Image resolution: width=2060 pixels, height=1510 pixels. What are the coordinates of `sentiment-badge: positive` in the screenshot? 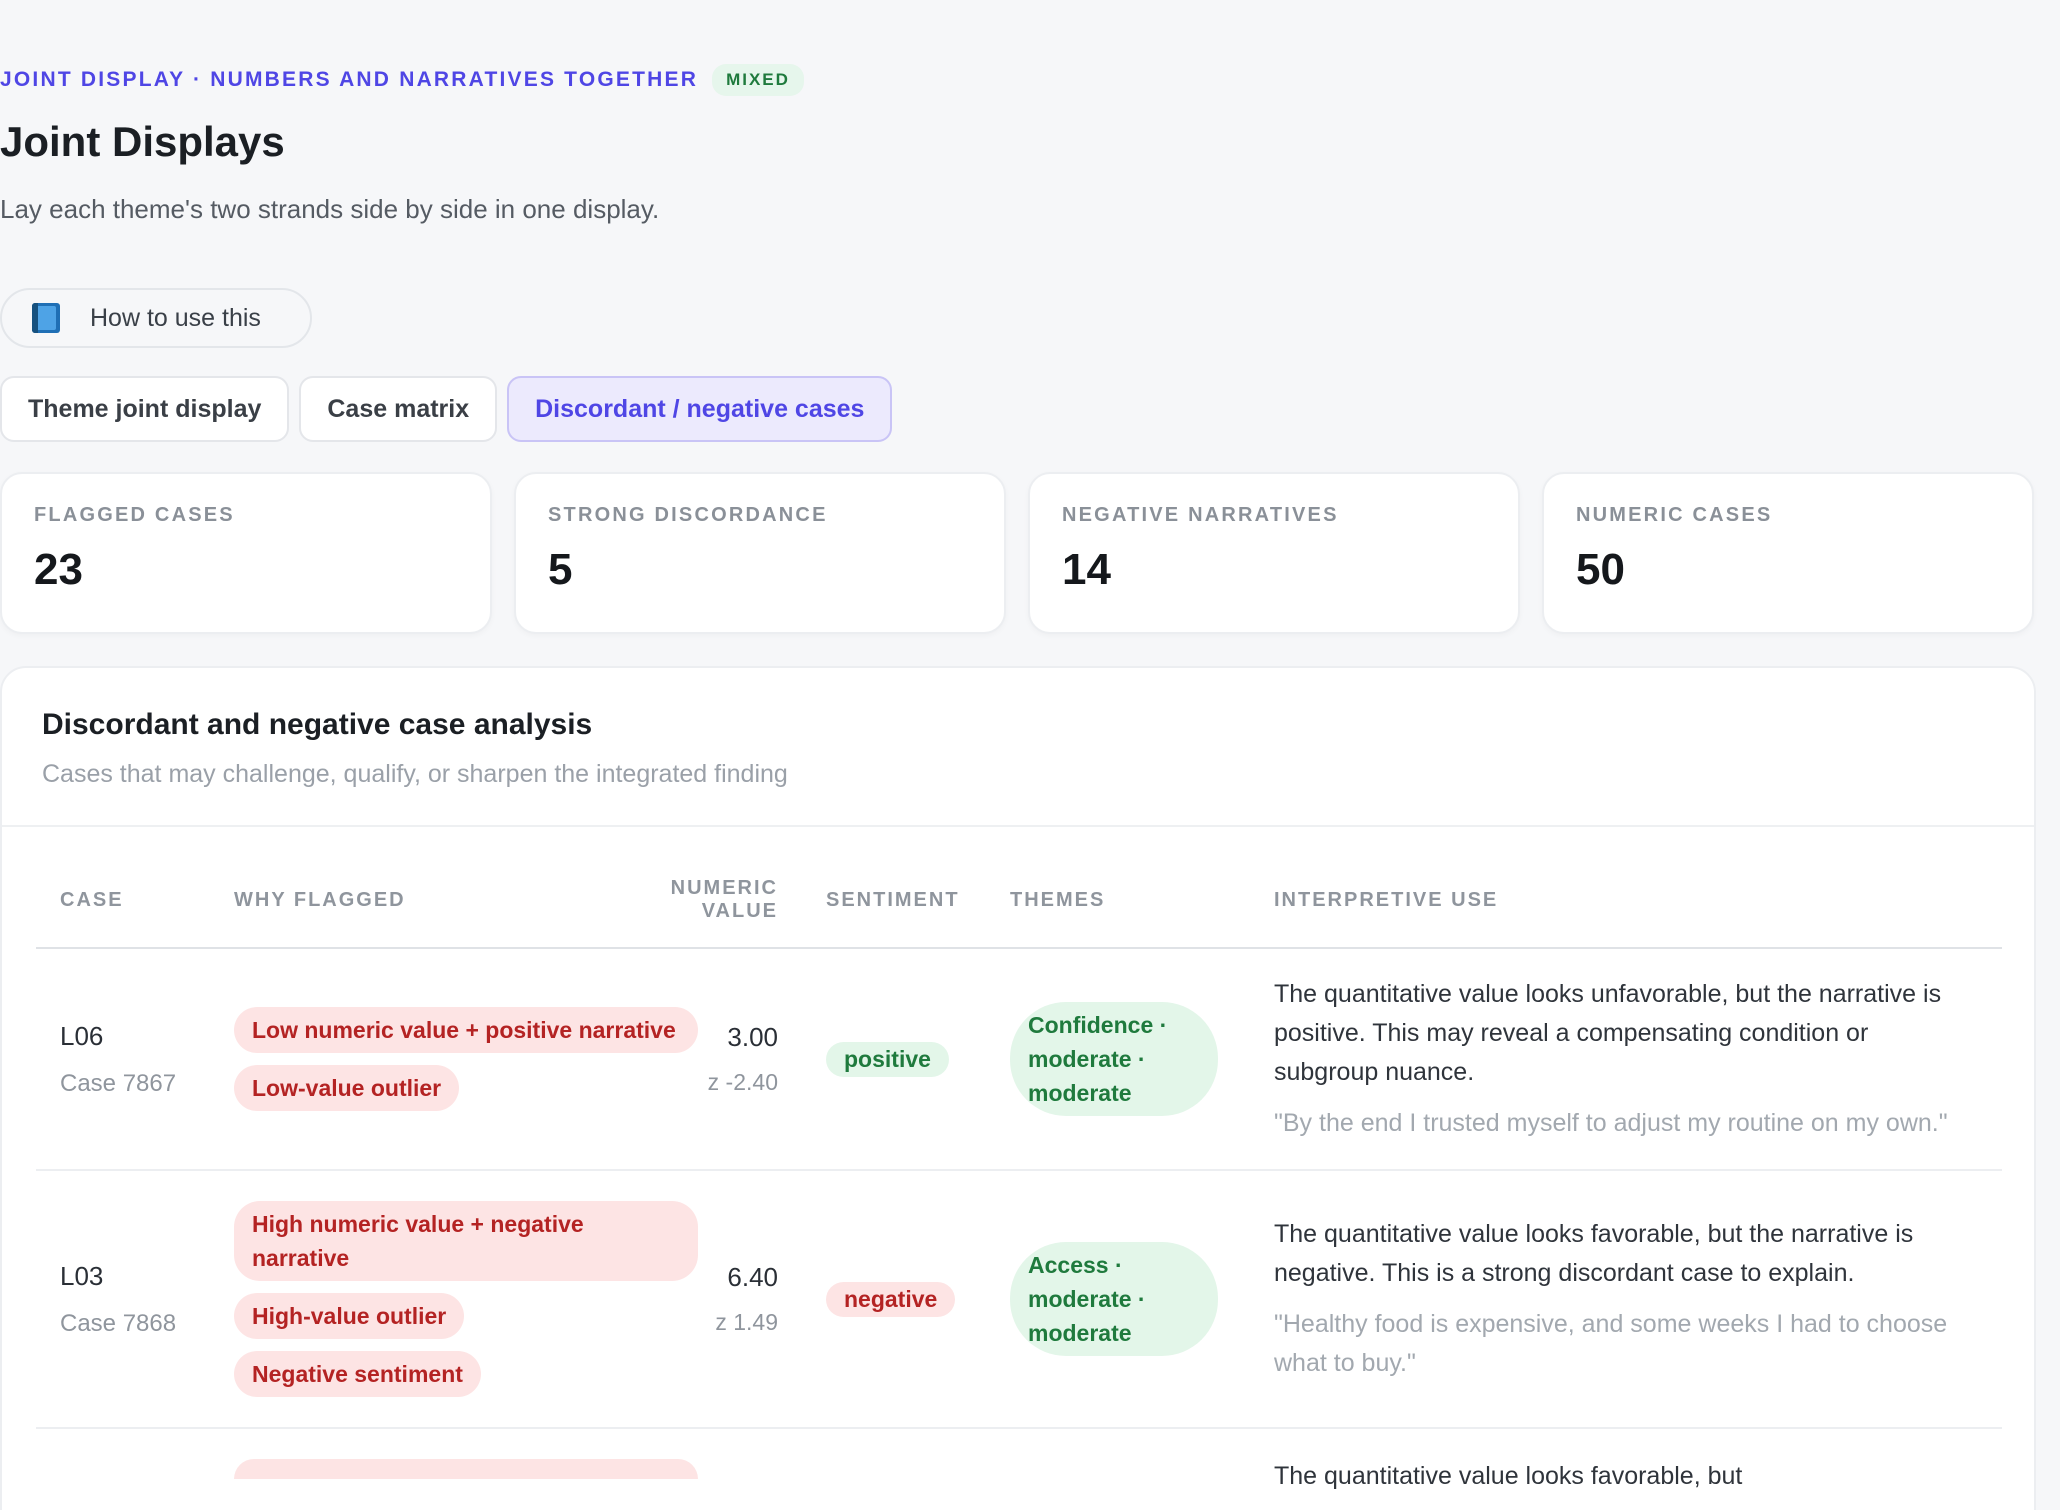 It's located at (887, 1059).